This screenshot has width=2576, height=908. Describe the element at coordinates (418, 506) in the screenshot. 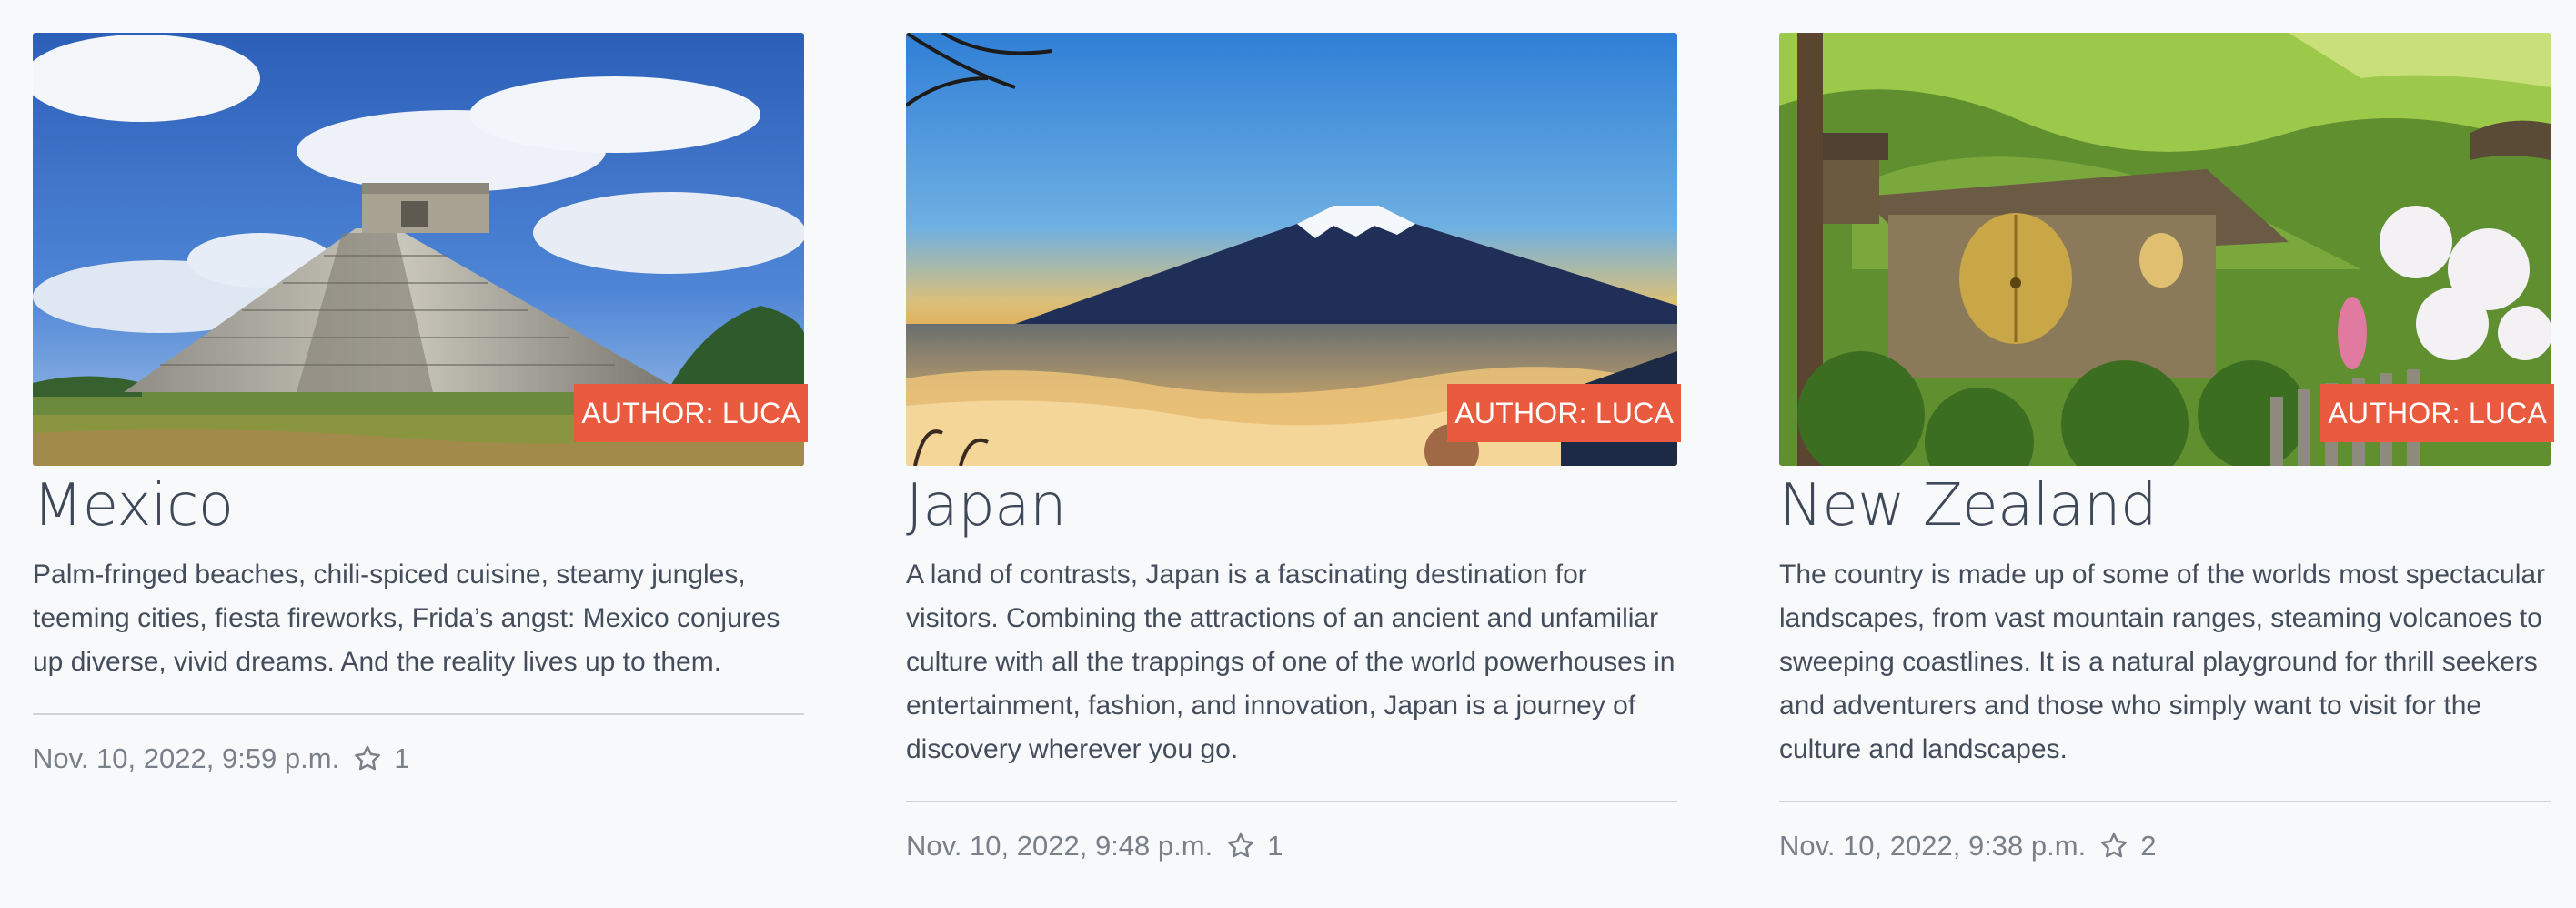

I see `card-title: Mexico` at that location.